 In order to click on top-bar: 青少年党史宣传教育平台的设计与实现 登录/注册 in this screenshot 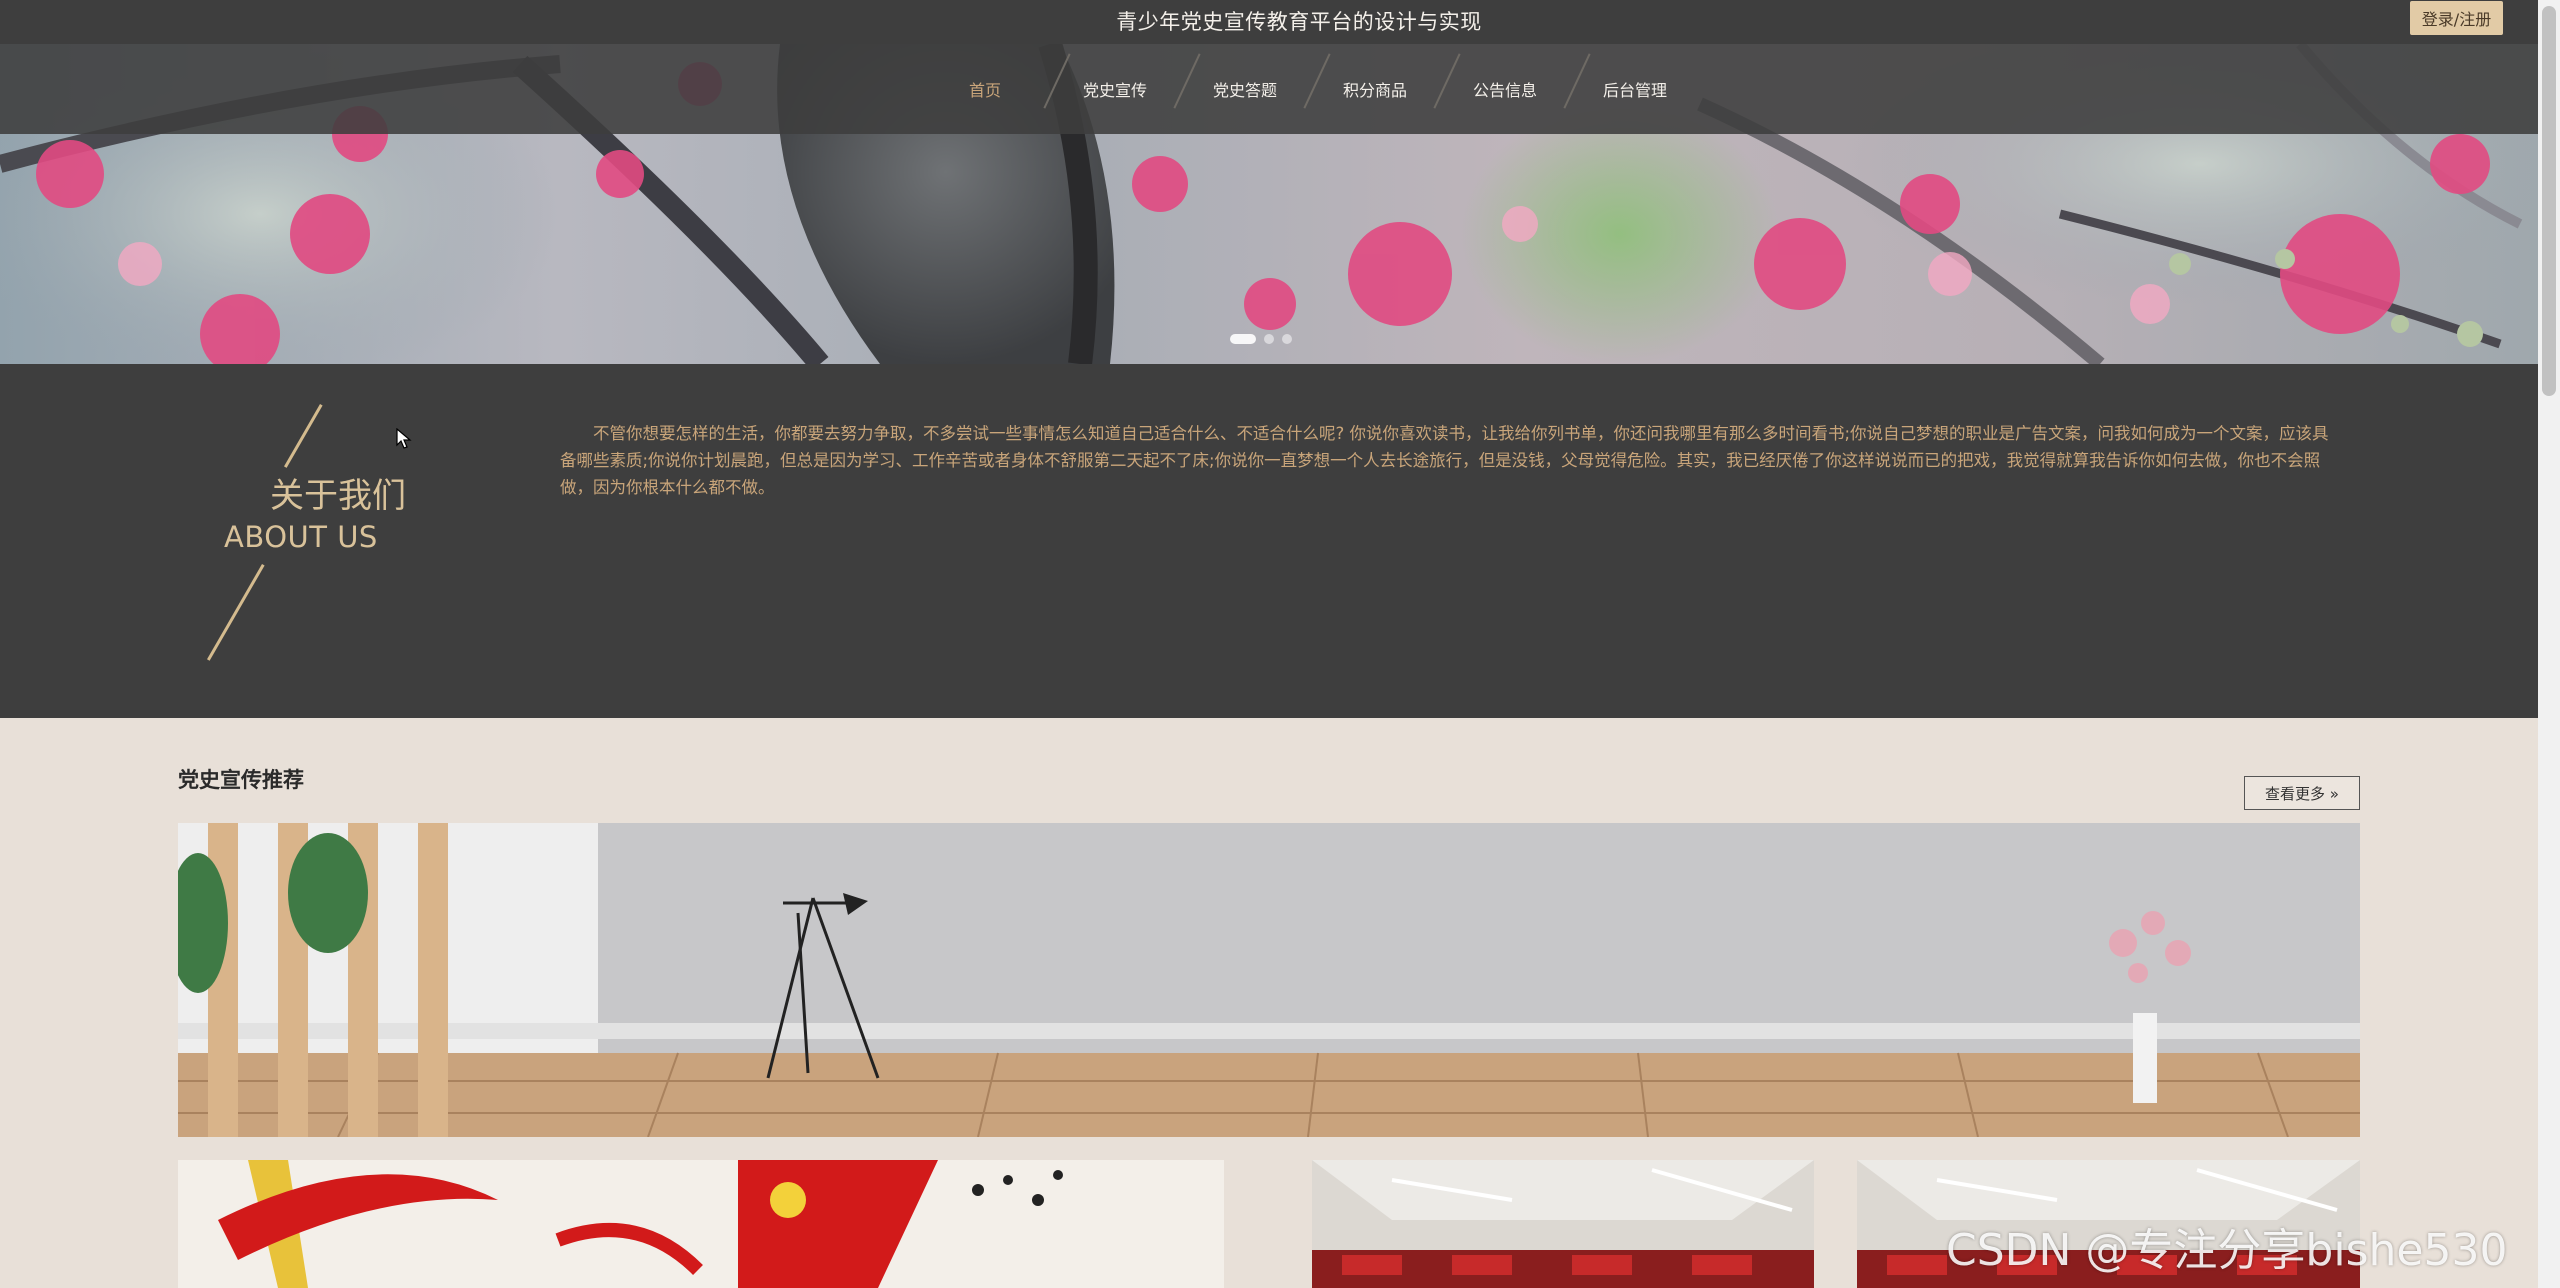, I will do `click(1269, 22)`.